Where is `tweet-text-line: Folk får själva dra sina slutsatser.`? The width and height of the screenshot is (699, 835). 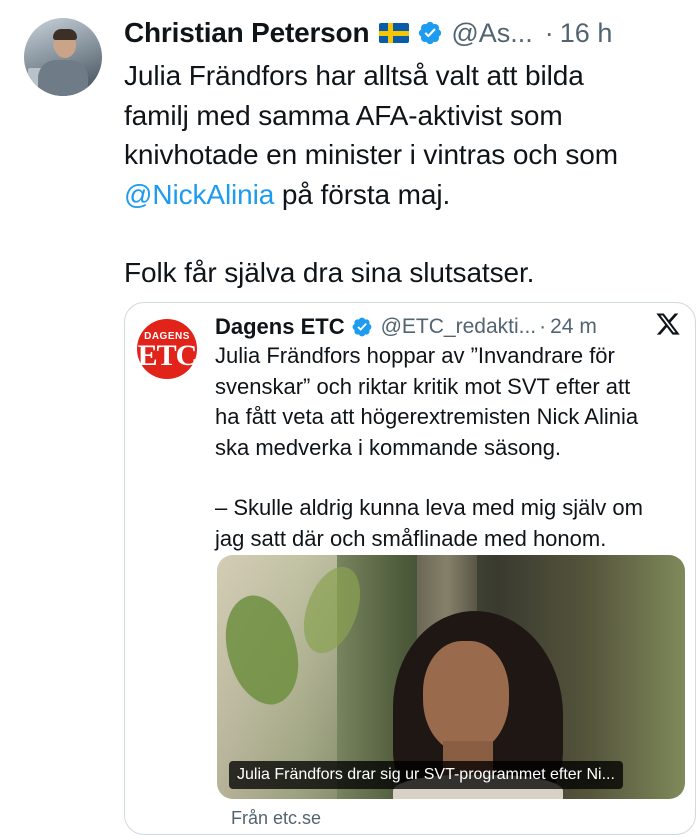 tweet-text-line: Folk får själva dra sina slutsatser. is located at coordinates (329, 272).